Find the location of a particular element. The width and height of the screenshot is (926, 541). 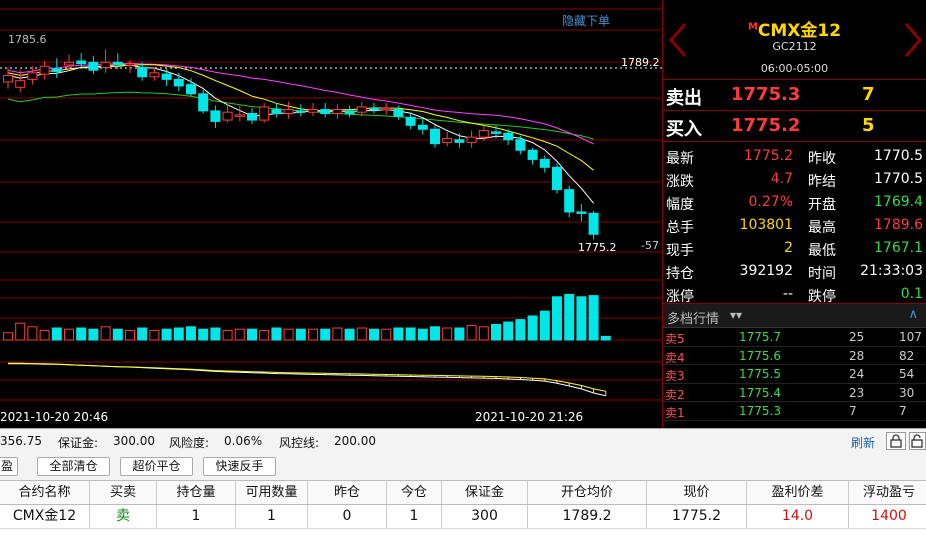

depth-row: 卖4 1775.6 28 82 is located at coordinates (794, 356).